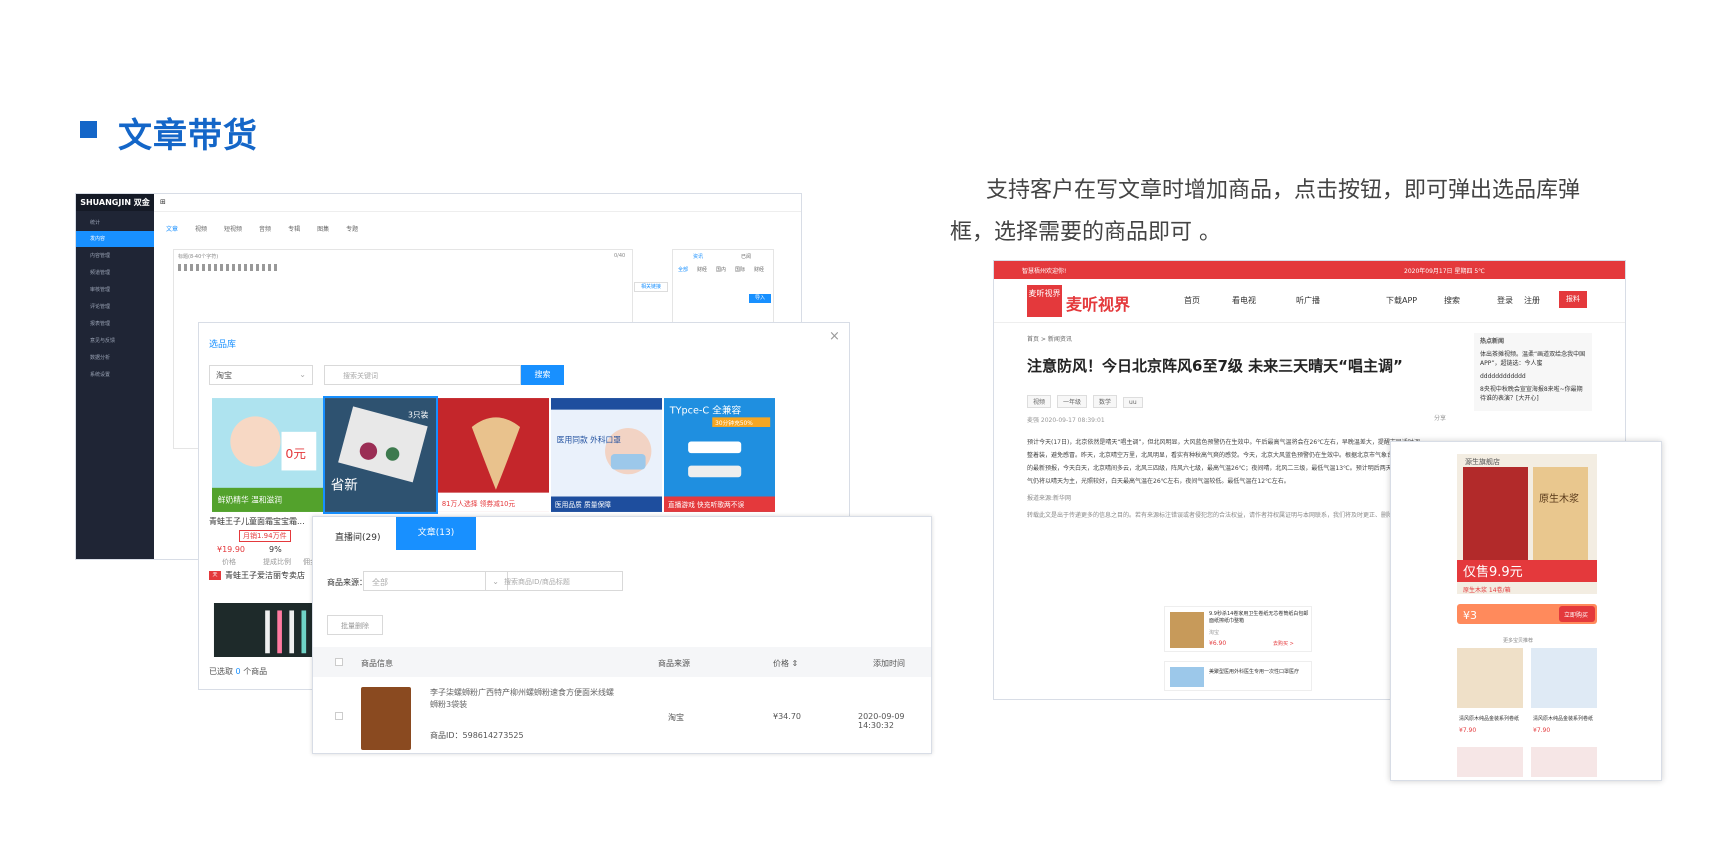 The image size is (1725, 867). I want to click on product-tag: 81万人选择 领券减10元, so click(479, 503).